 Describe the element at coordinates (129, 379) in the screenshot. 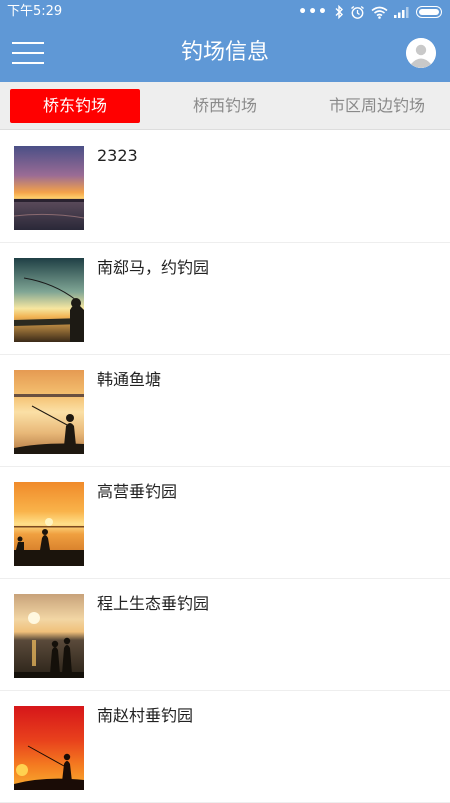

I see `list-item-name: 韩通鱼塘` at that location.